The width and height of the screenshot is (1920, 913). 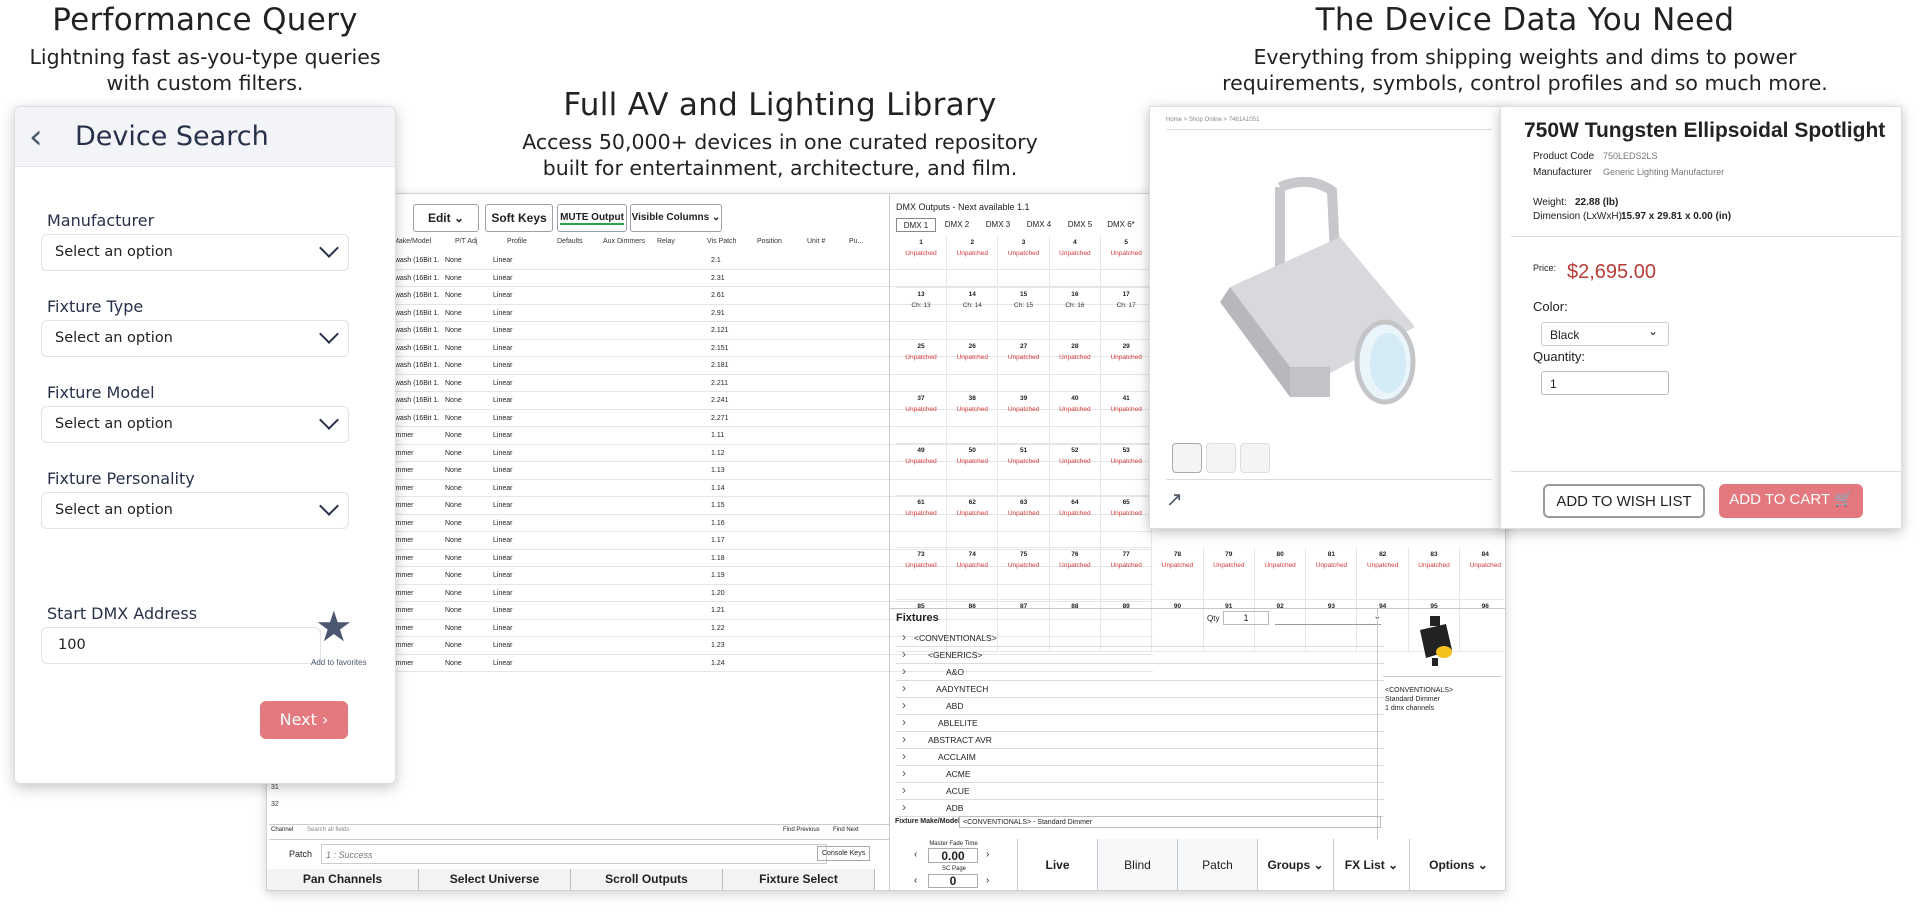 I want to click on dmx-tab: DMX 3, so click(x=998, y=225).